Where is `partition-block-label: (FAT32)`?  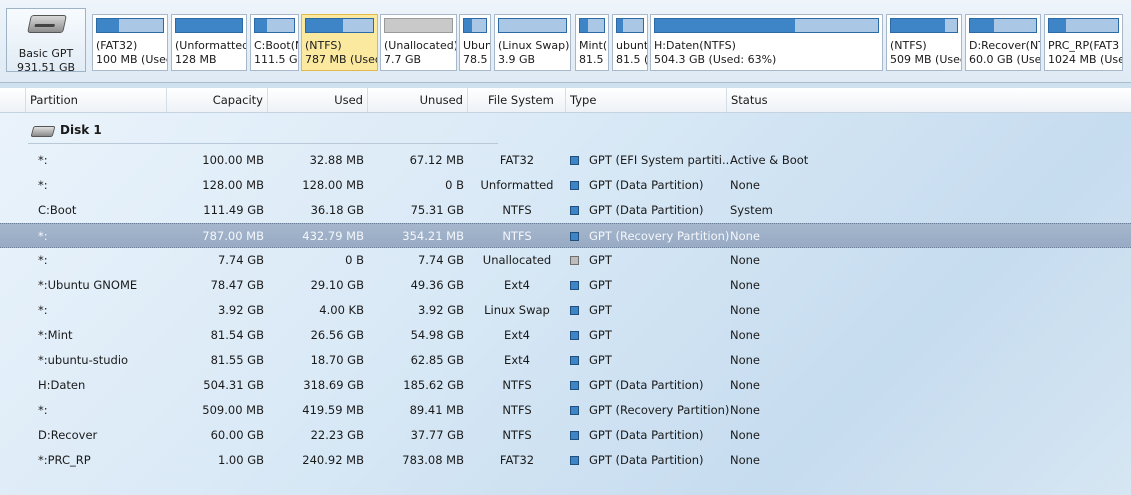
partition-block-label: (FAT32) is located at coordinates (117, 45).